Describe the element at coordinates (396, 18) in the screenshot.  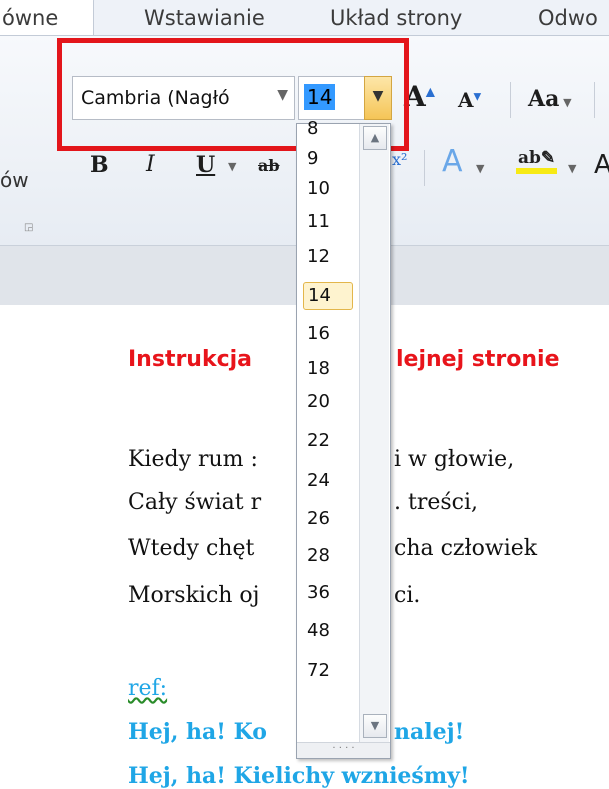
I see `tab-page-layout: Układ strony` at that location.